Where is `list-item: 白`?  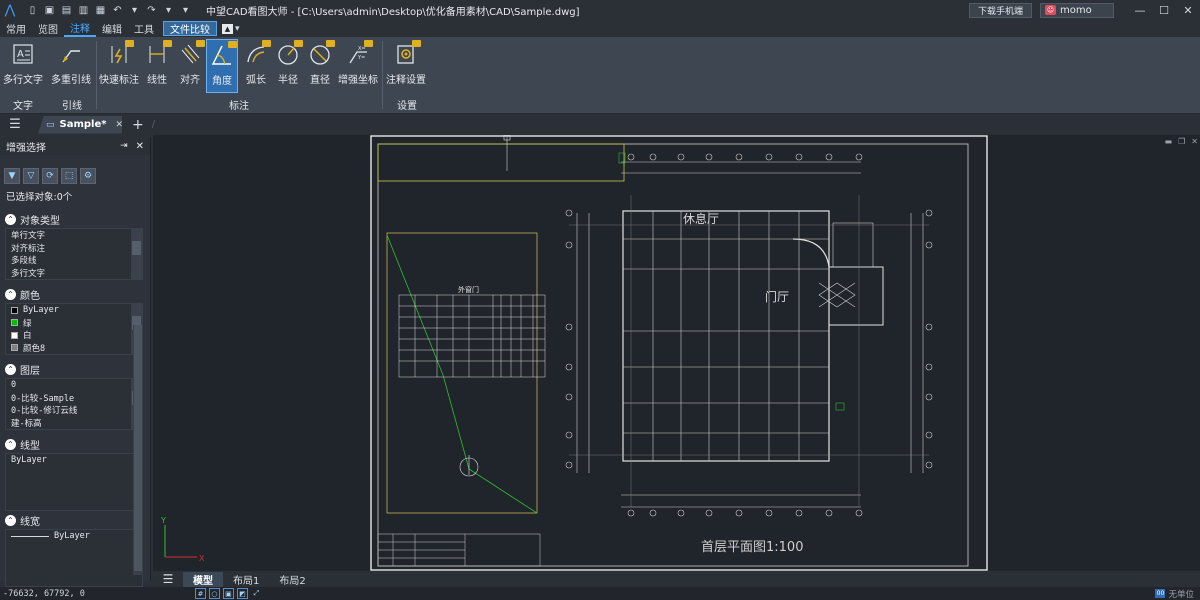 list-item: 白 is located at coordinates (74, 335).